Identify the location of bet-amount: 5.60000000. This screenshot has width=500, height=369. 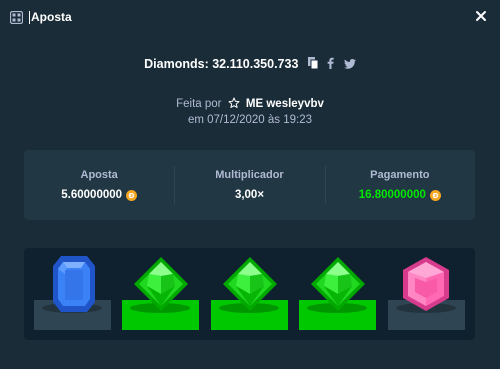
(92, 195).